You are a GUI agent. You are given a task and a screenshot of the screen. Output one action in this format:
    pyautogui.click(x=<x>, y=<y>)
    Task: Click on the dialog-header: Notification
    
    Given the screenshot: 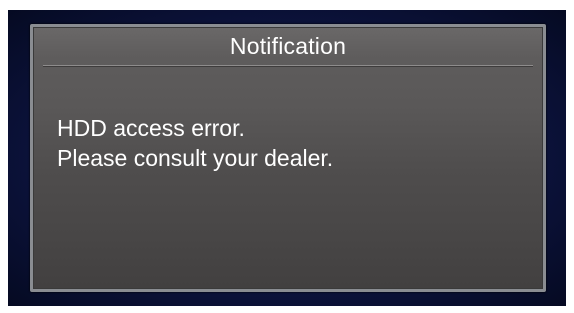 What is the action you would take?
    pyautogui.click(x=288, y=46)
    